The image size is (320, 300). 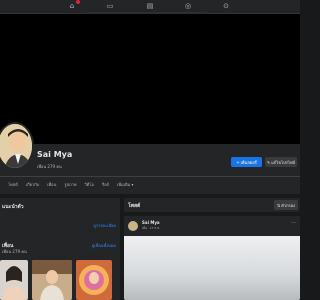 What do you see at coordinates (212, 268) in the screenshot?
I see `post-image` at bounding box center [212, 268].